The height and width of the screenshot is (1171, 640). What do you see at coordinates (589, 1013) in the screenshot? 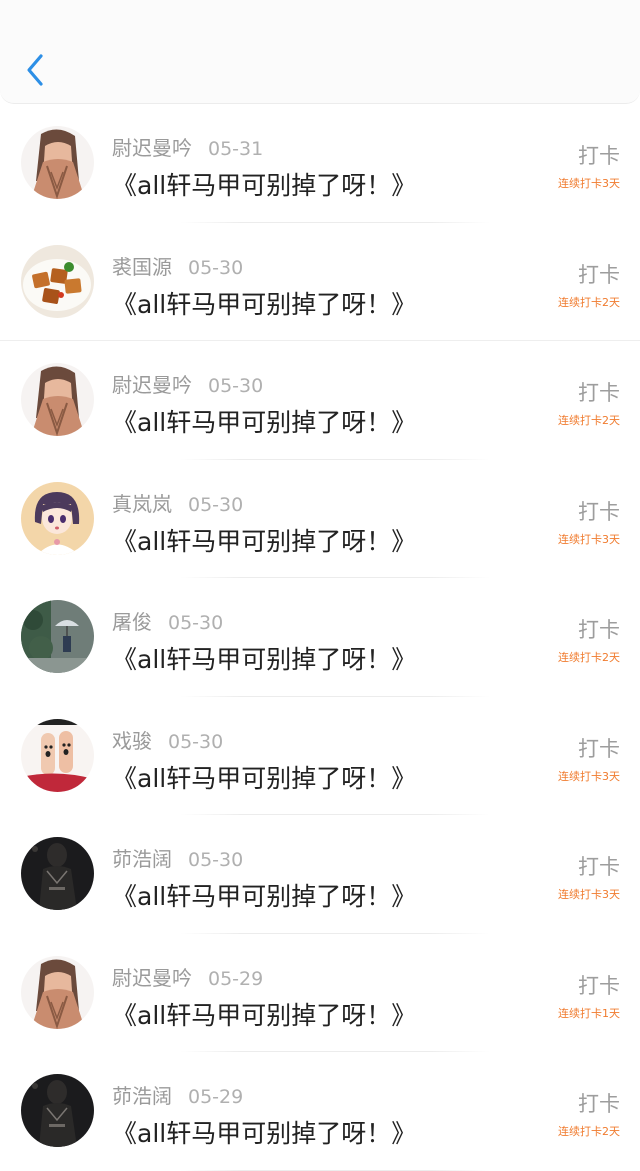
I see `streak-badge: 连续打卡1天` at bounding box center [589, 1013].